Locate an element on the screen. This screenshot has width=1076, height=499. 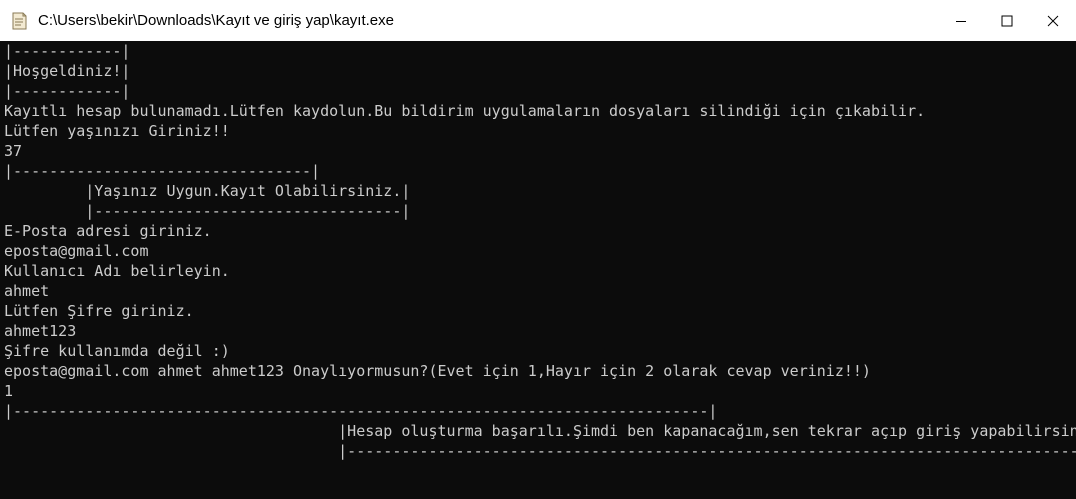
console-line: |---------------------------------| is located at coordinates (162, 171).